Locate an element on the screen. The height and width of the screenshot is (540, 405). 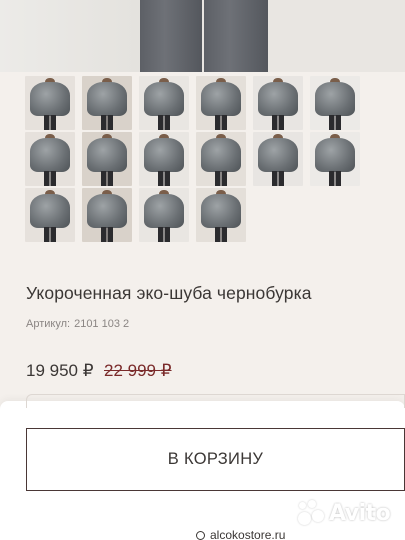
current-price: 19 950 ₽ is located at coordinates (60, 370).